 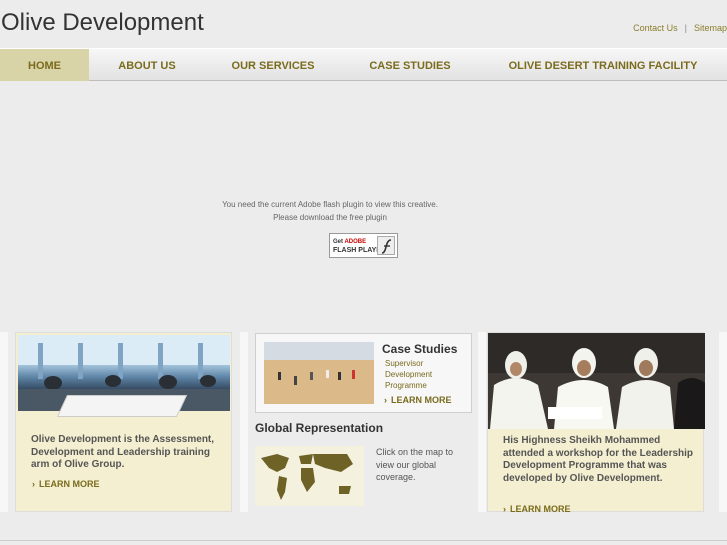 What do you see at coordinates (319, 428) in the screenshot?
I see `global-representation-title: Global Representation` at bounding box center [319, 428].